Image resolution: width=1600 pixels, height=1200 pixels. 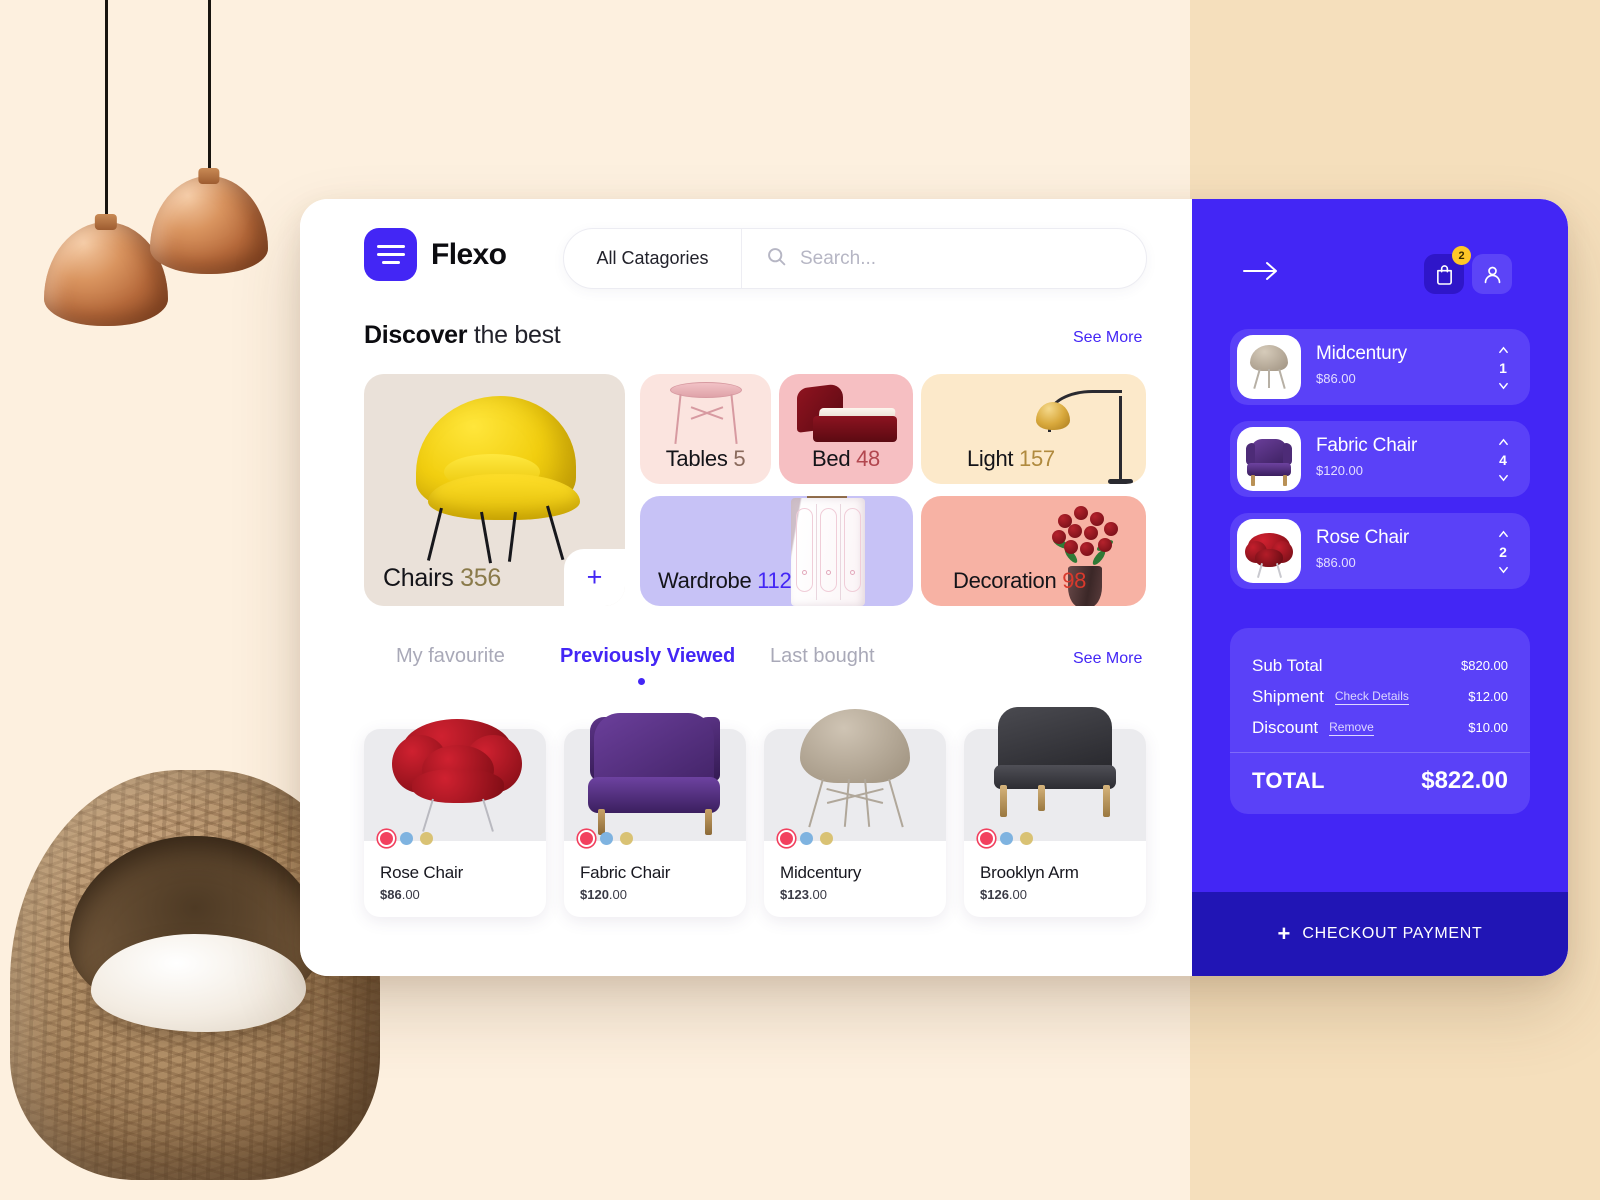 What do you see at coordinates (1339, 470) in the screenshot?
I see `cart-item-price: $120.00` at bounding box center [1339, 470].